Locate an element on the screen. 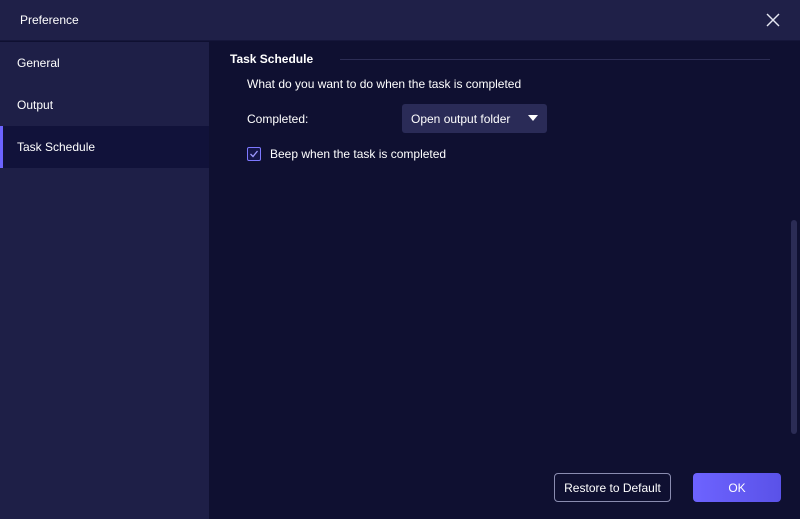  dropdown-selected-value: Open output folder is located at coordinates (461, 119).